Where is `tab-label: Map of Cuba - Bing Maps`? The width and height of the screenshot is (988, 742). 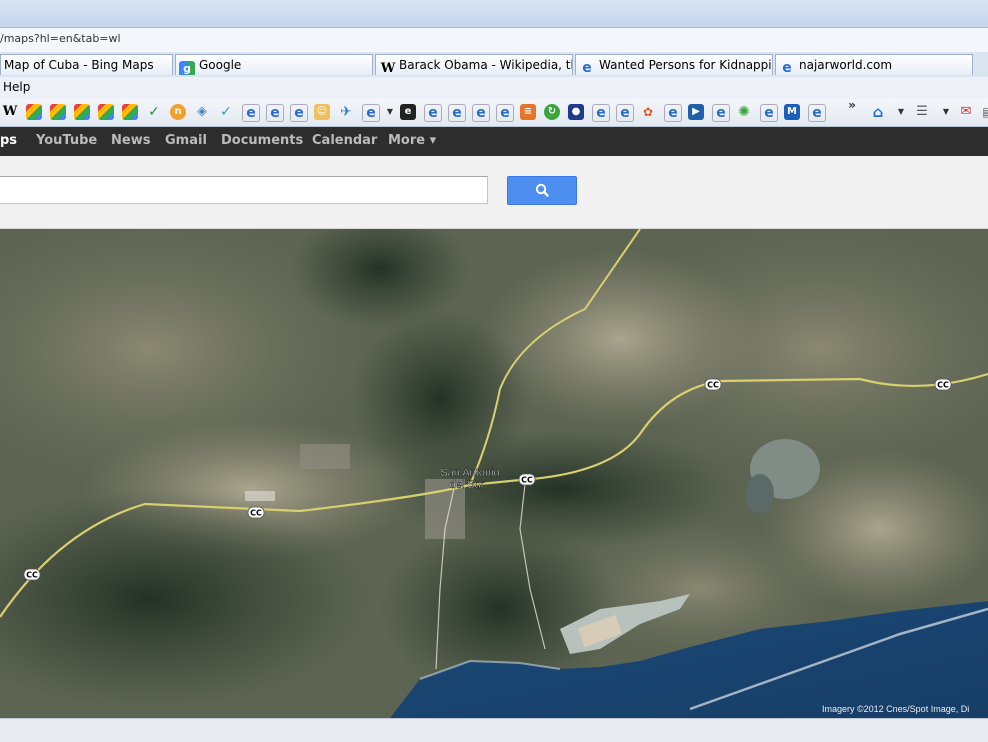
tab-label: Map of Cuba - Bing Maps is located at coordinates (79, 65).